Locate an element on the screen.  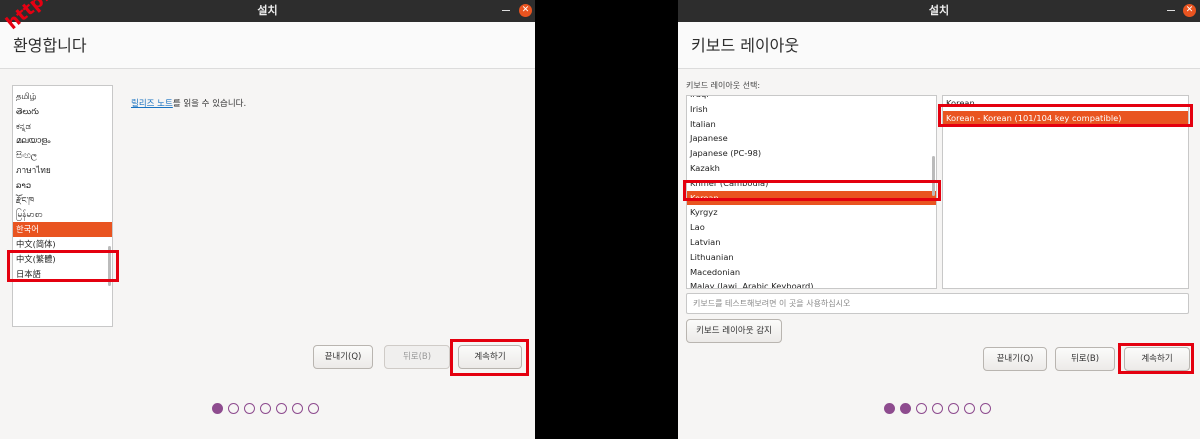
list-item: Malay (Jawi, Arabic Keyboard) is located at coordinates (811, 283).